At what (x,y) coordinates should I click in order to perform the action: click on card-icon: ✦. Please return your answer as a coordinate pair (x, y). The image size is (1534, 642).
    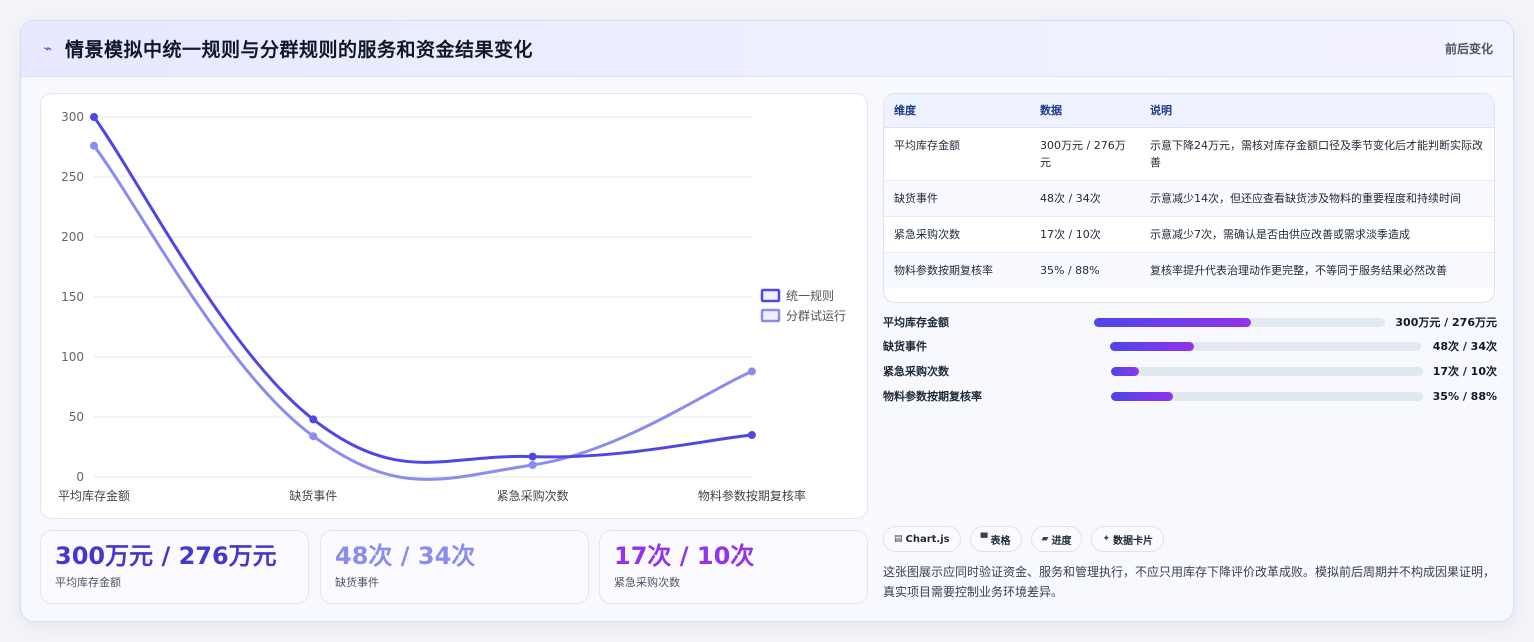
    Looking at the image, I should click on (1106, 539).